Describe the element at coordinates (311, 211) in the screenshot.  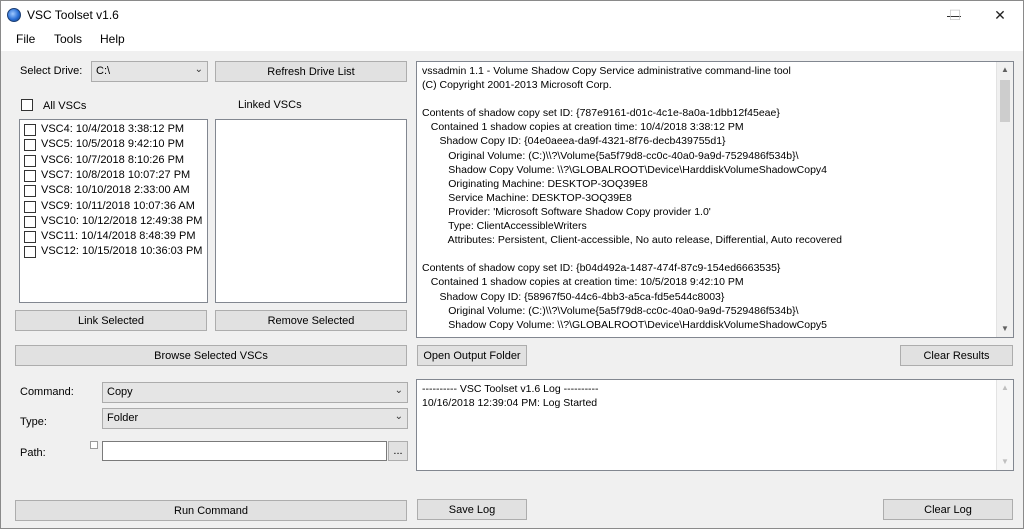
I see `linked-vscs-list` at that location.